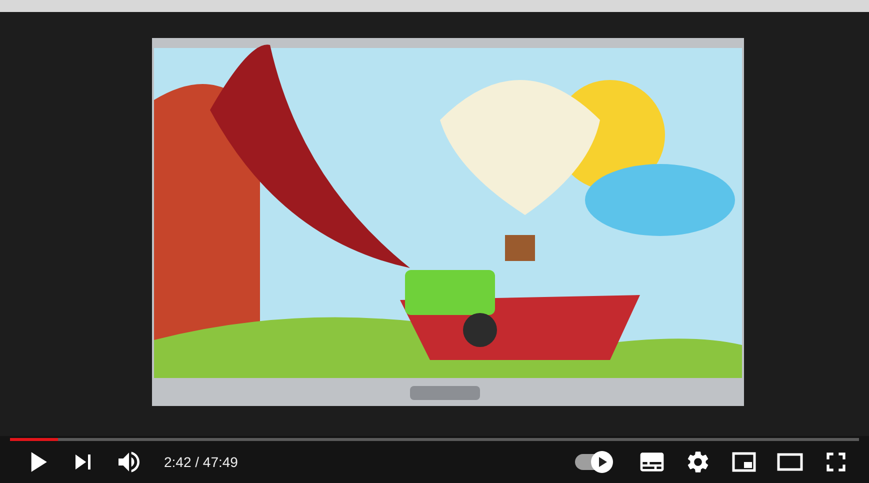 This screenshot has width=869, height=483. Describe the element at coordinates (201, 462) in the screenshot. I see `time-display: 2:42 / 47:49` at that location.